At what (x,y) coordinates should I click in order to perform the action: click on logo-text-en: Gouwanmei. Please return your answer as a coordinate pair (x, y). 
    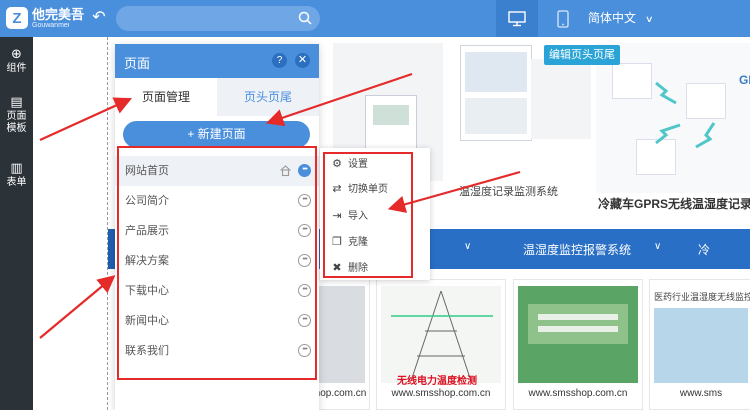
    Looking at the image, I should click on (51, 25).